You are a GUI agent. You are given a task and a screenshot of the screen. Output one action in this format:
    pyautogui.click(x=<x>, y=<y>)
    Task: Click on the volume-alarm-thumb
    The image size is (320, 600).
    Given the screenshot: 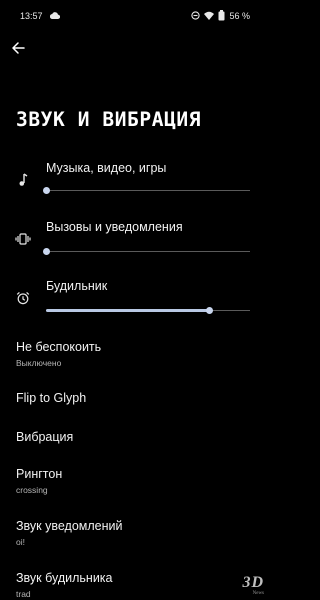 What is the action you would take?
    pyautogui.click(x=210, y=310)
    